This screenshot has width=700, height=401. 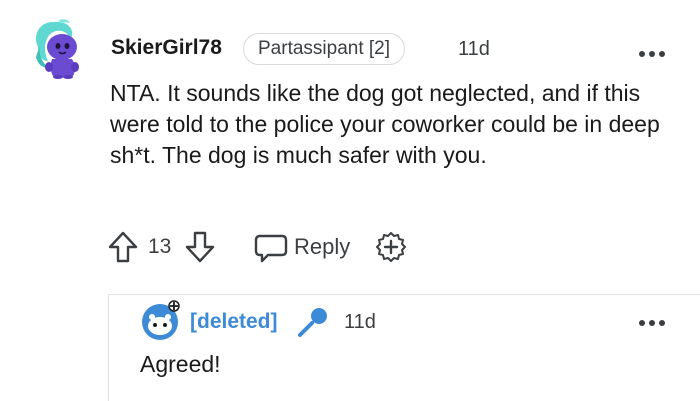 I want to click on thread-divider, so click(x=404, y=294).